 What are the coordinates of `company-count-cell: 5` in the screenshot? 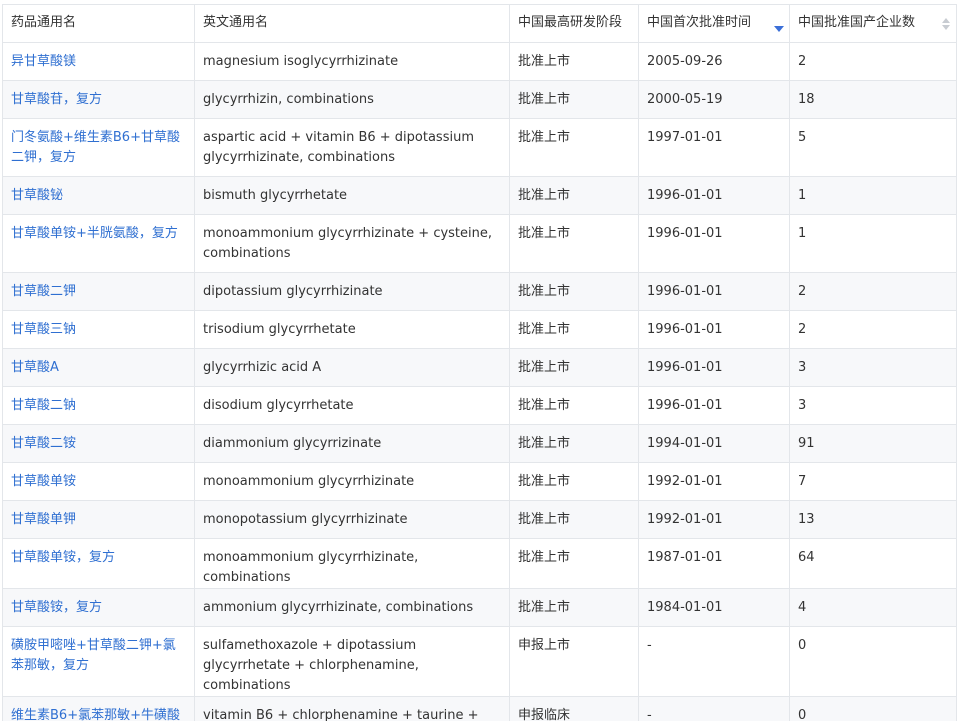 It's located at (873, 147).